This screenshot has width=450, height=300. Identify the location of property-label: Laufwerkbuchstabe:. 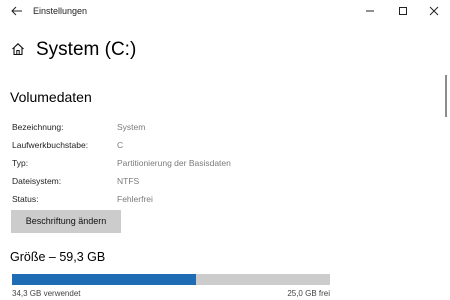
(50, 145).